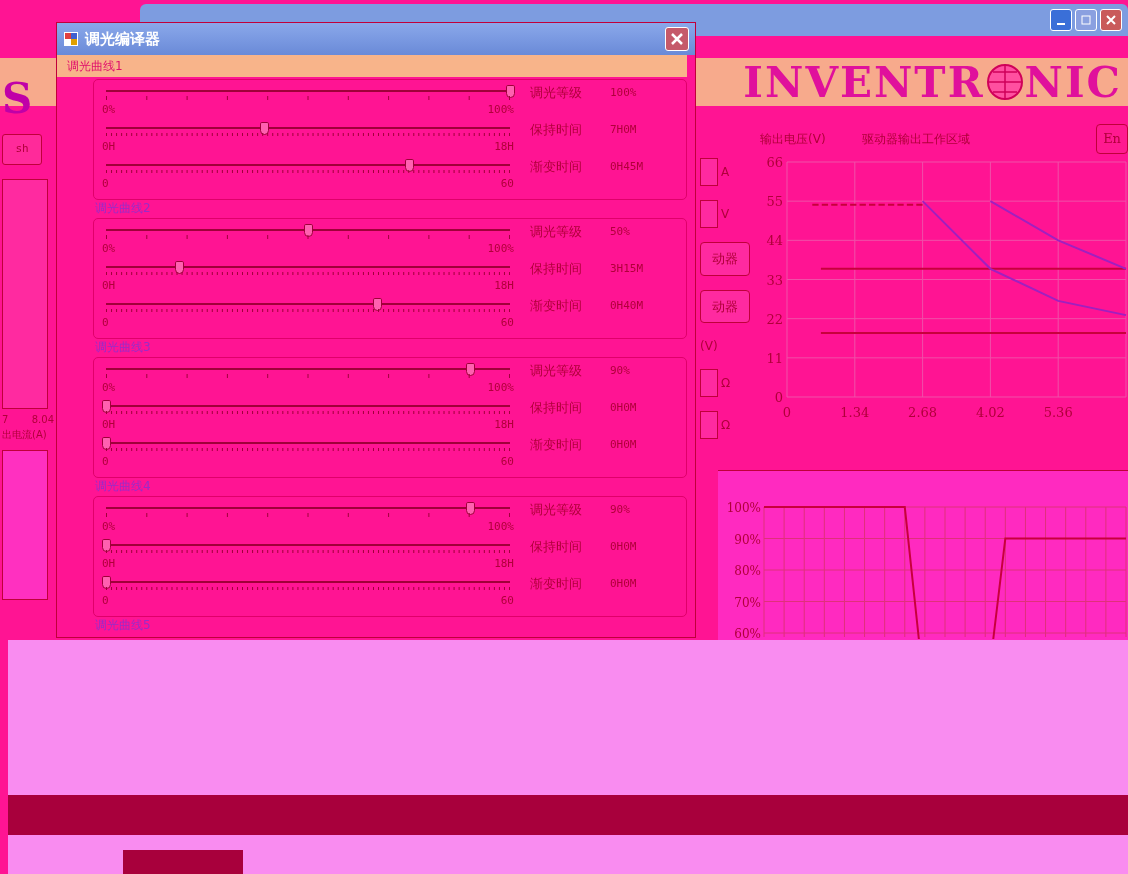 The width and height of the screenshot is (1128, 874). What do you see at coordinates (774, 279) in the screenshot?
I see `tick-label: 33` at bounding box center [774, 279].